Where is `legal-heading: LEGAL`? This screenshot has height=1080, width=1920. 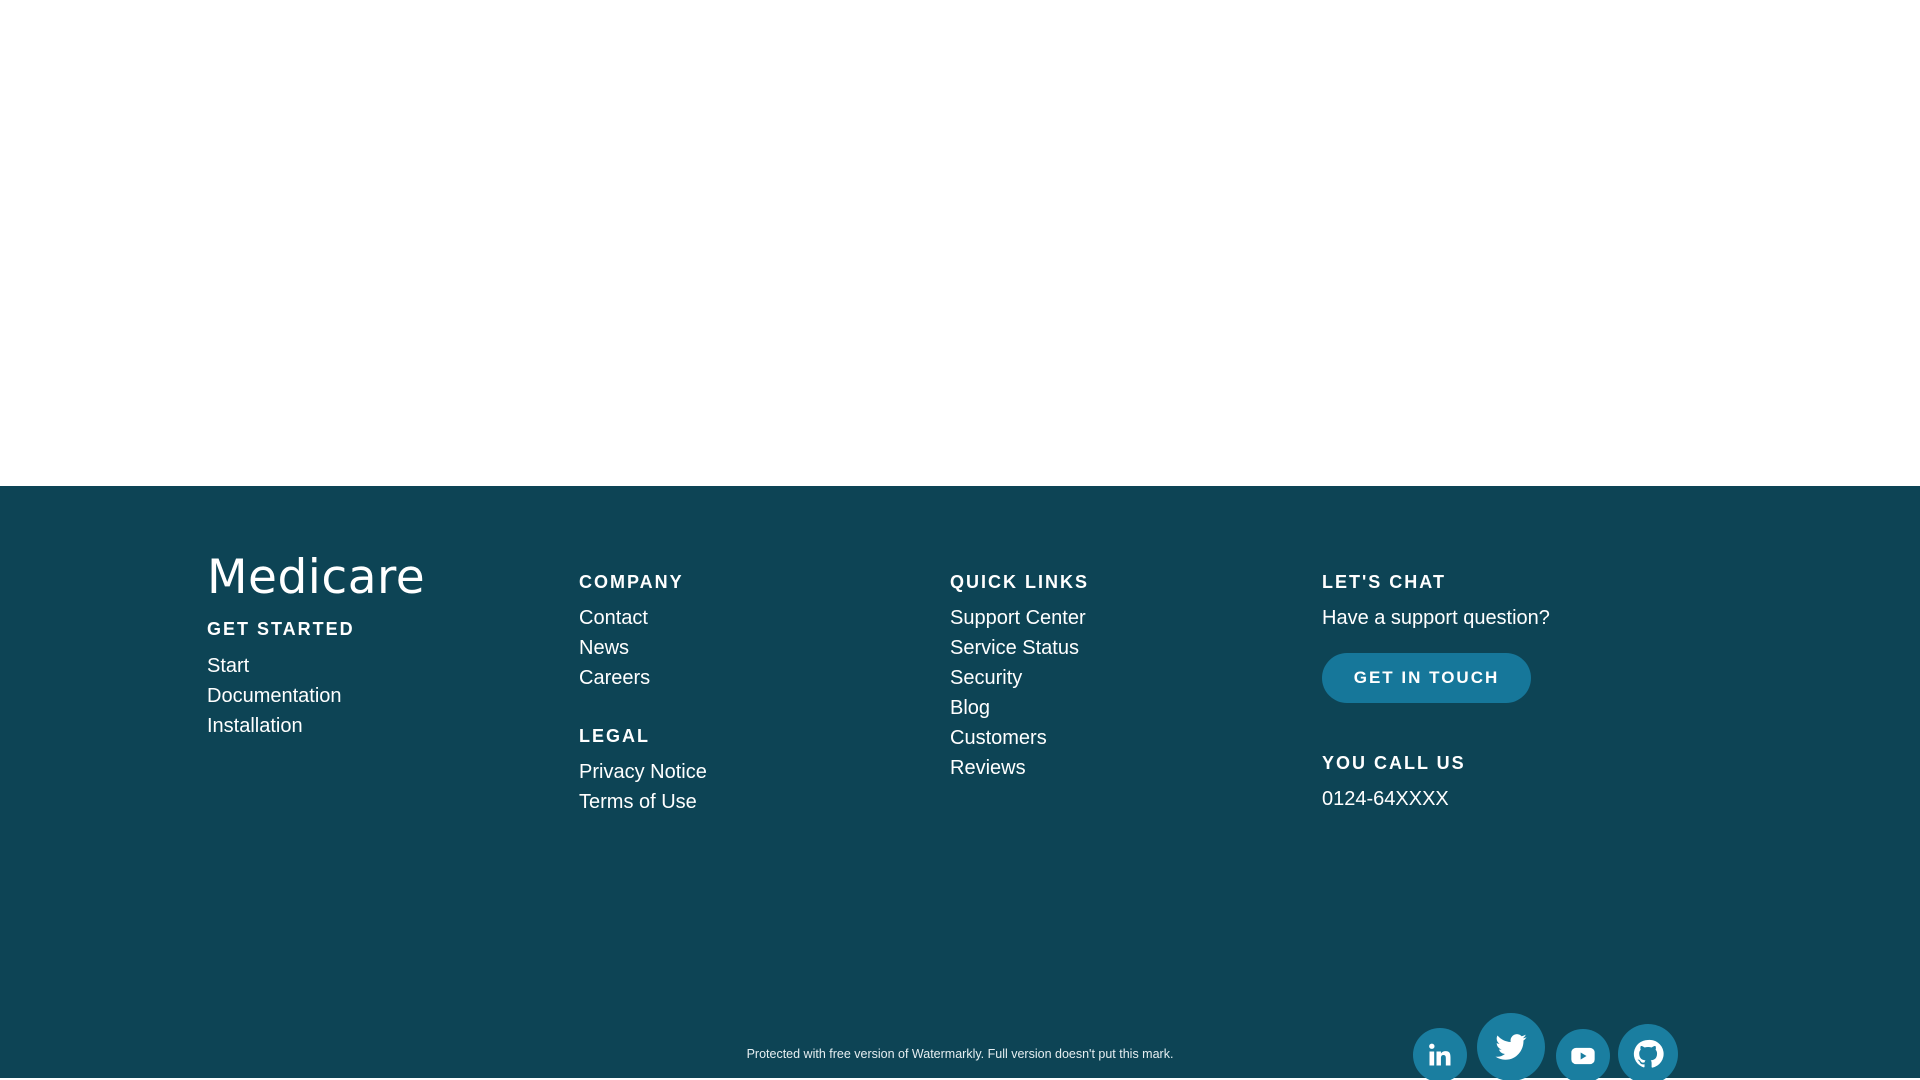
legal-heading: LEGAL is located at coordinates (614, 736).